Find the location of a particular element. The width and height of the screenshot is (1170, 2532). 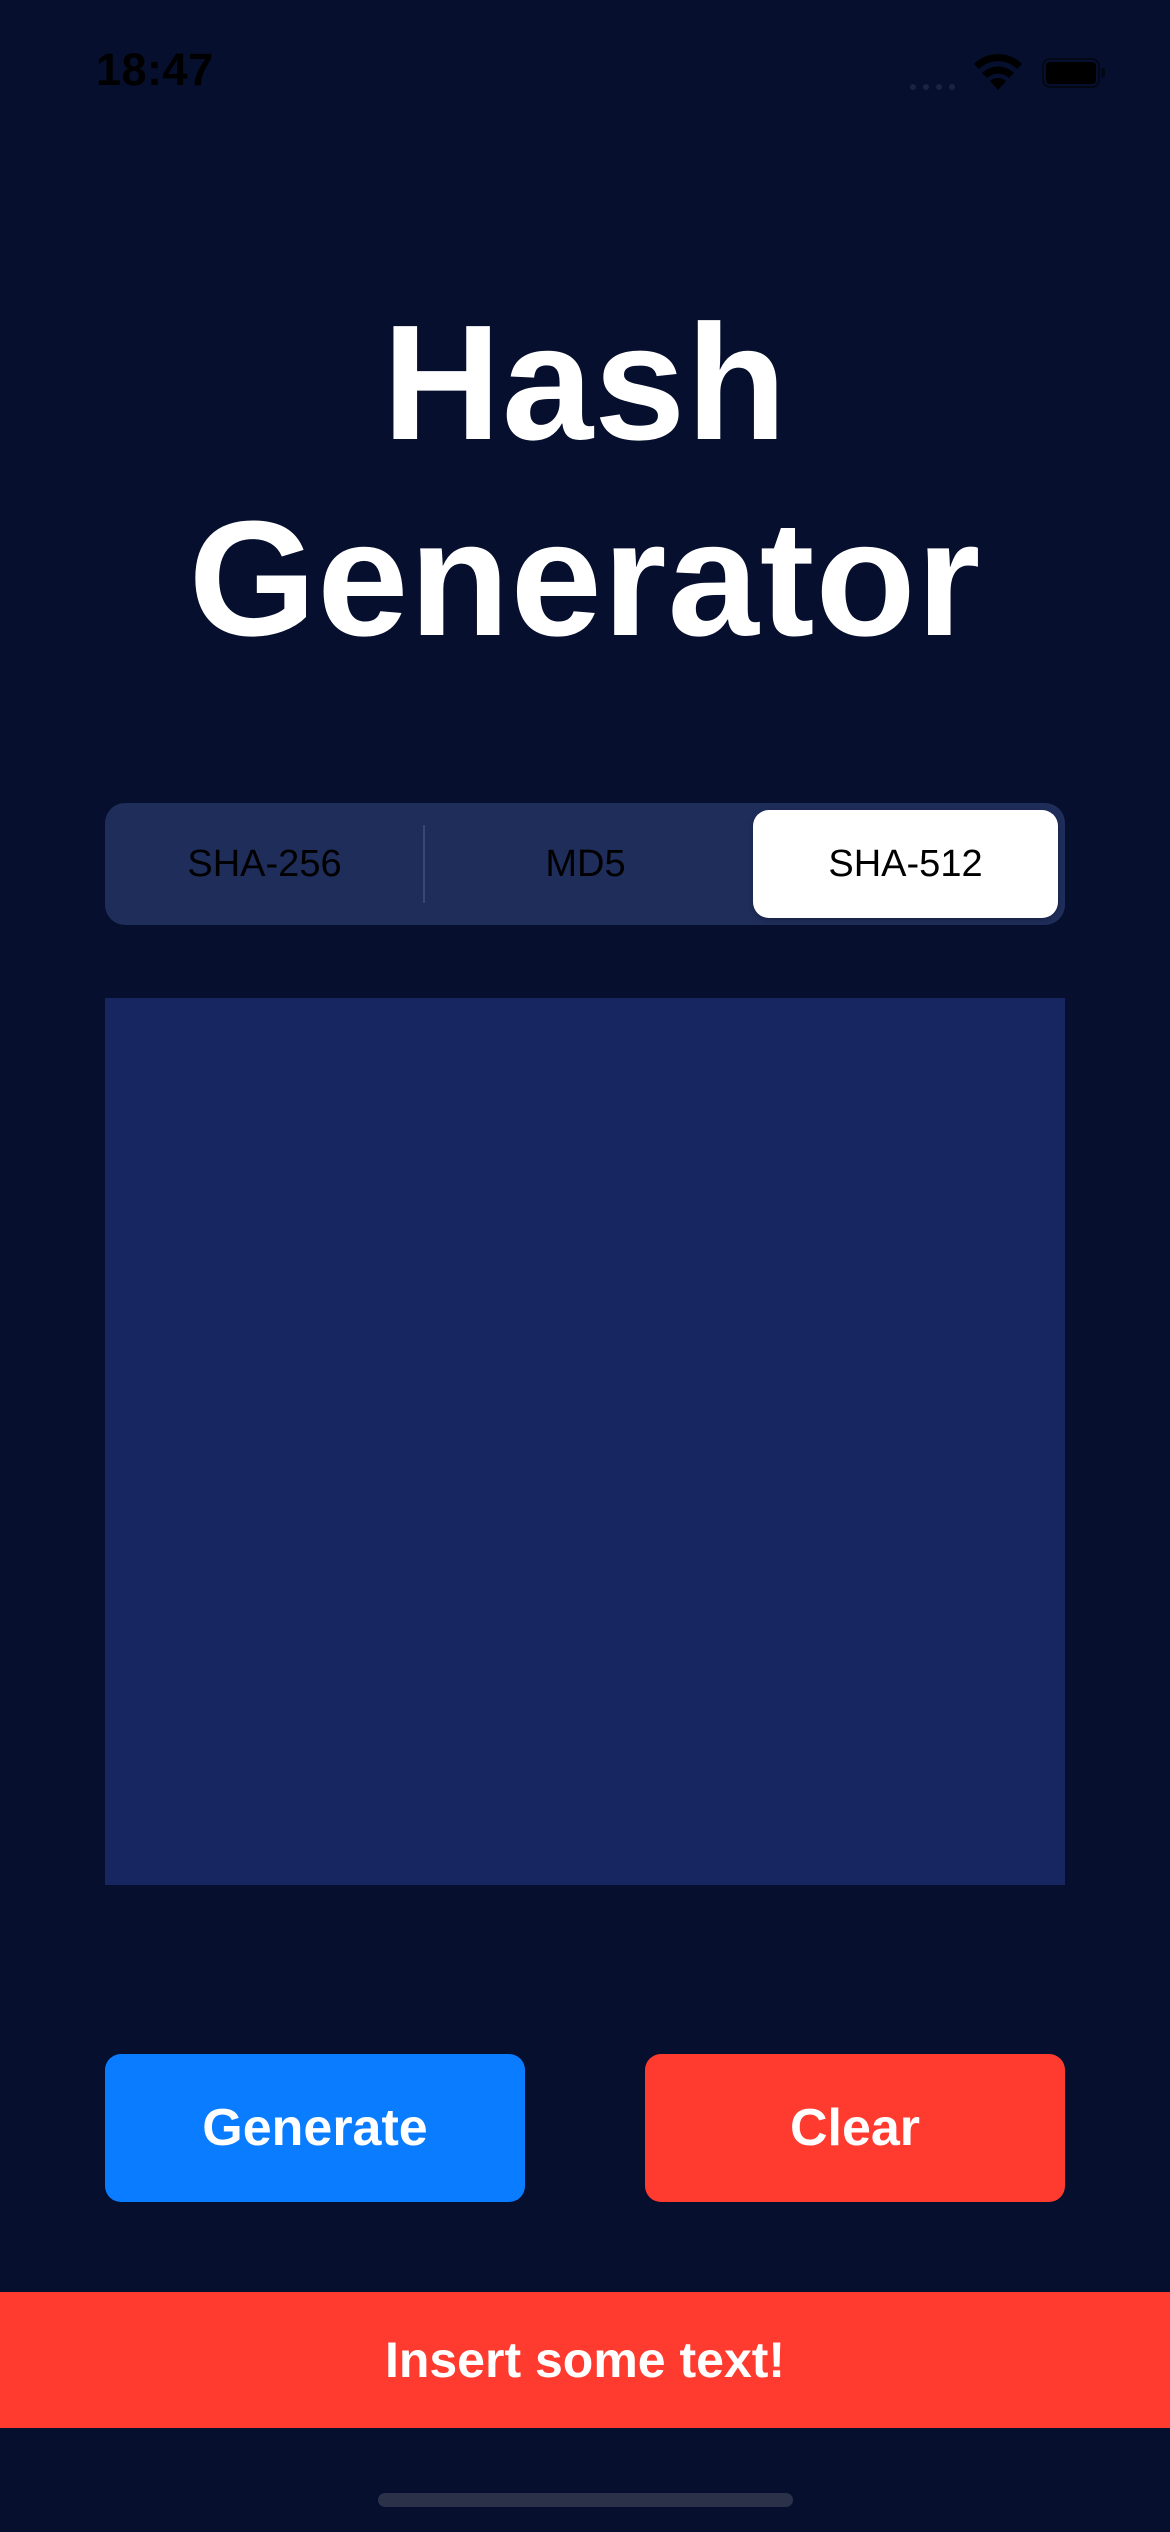

clear-button: Clear is located at coordinates (855, 2128).